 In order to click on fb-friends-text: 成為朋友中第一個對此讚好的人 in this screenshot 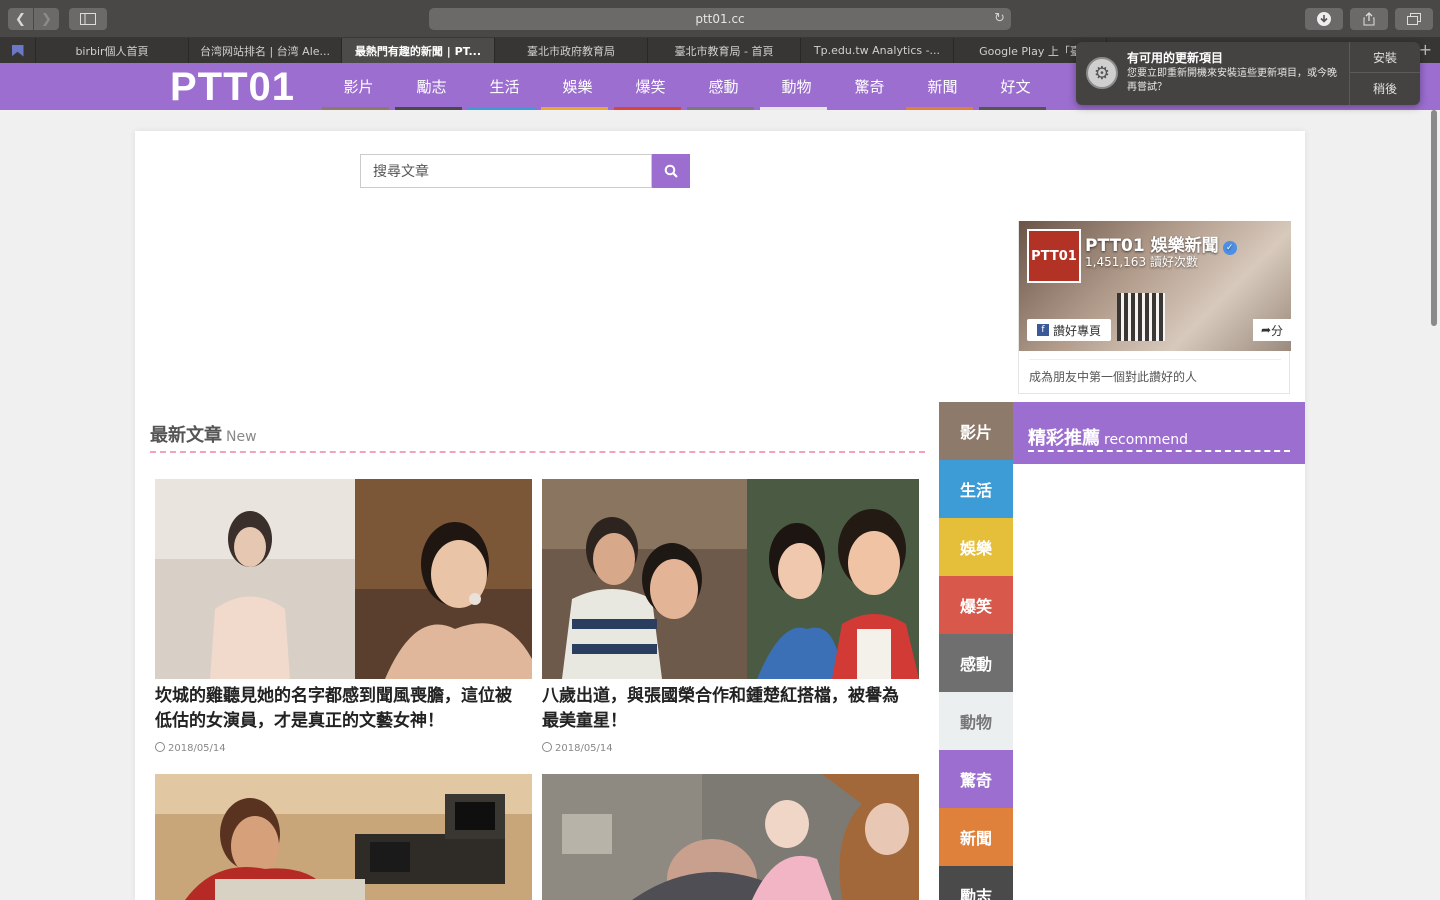, I will do `click(1155, 372)`.